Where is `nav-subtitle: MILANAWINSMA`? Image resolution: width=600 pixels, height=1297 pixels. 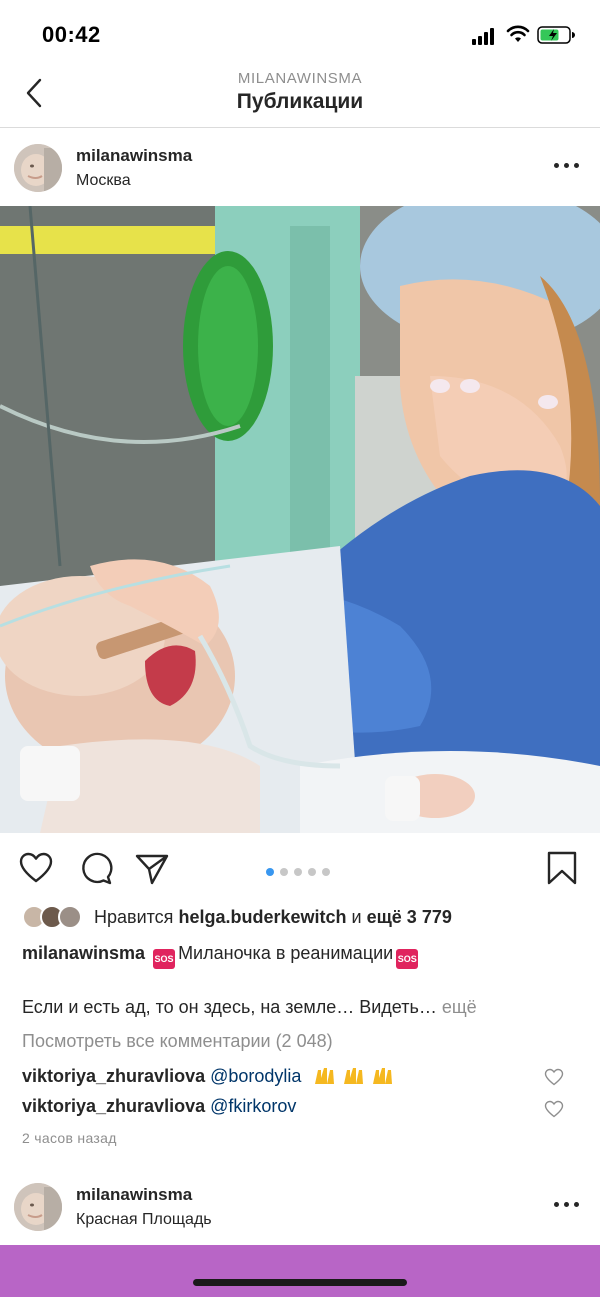 nav-subtitle: MILANAWINSMA is located at coordinates (300, 78).